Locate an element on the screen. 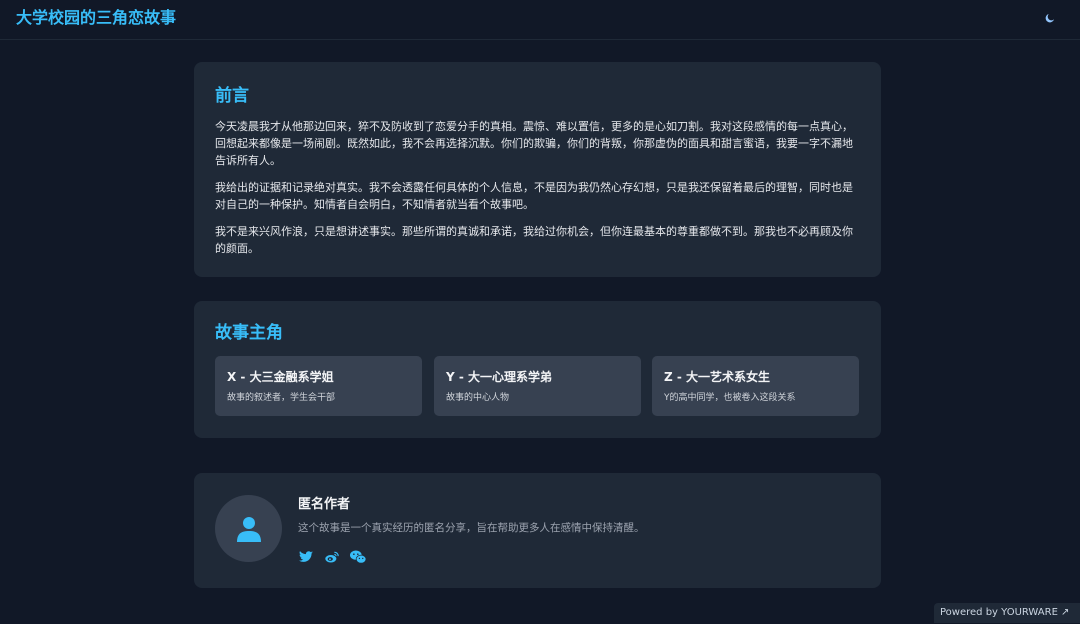  character-card-z: Z - 大一艺术系女生 Y的高中同学，也被卷入这段关系 is located at coordinates (755, 386).